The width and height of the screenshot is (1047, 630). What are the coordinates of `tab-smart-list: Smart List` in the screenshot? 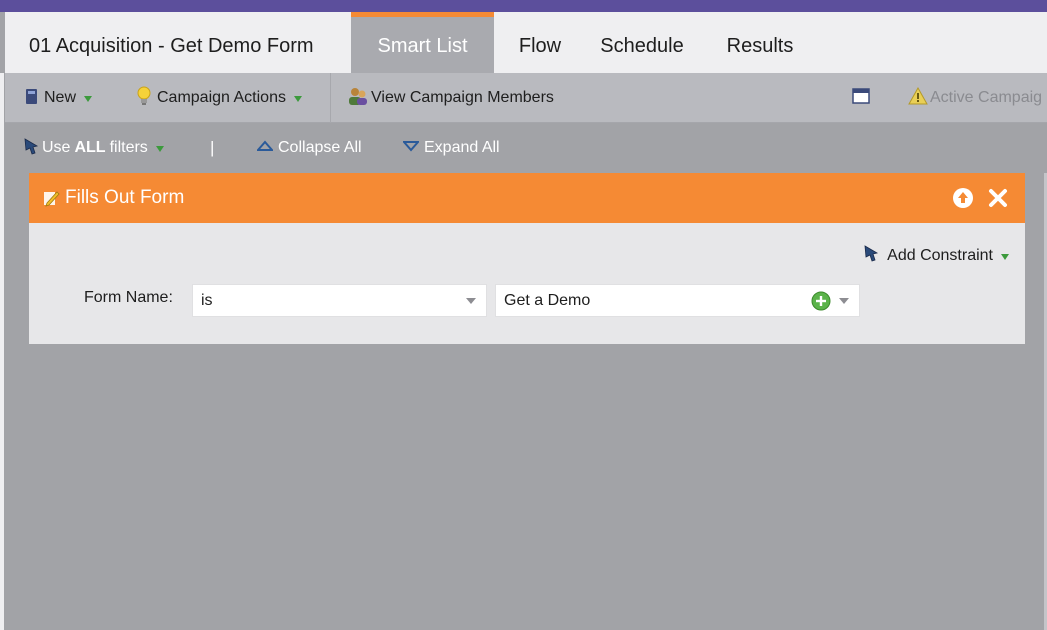 It's located at (422, 42).